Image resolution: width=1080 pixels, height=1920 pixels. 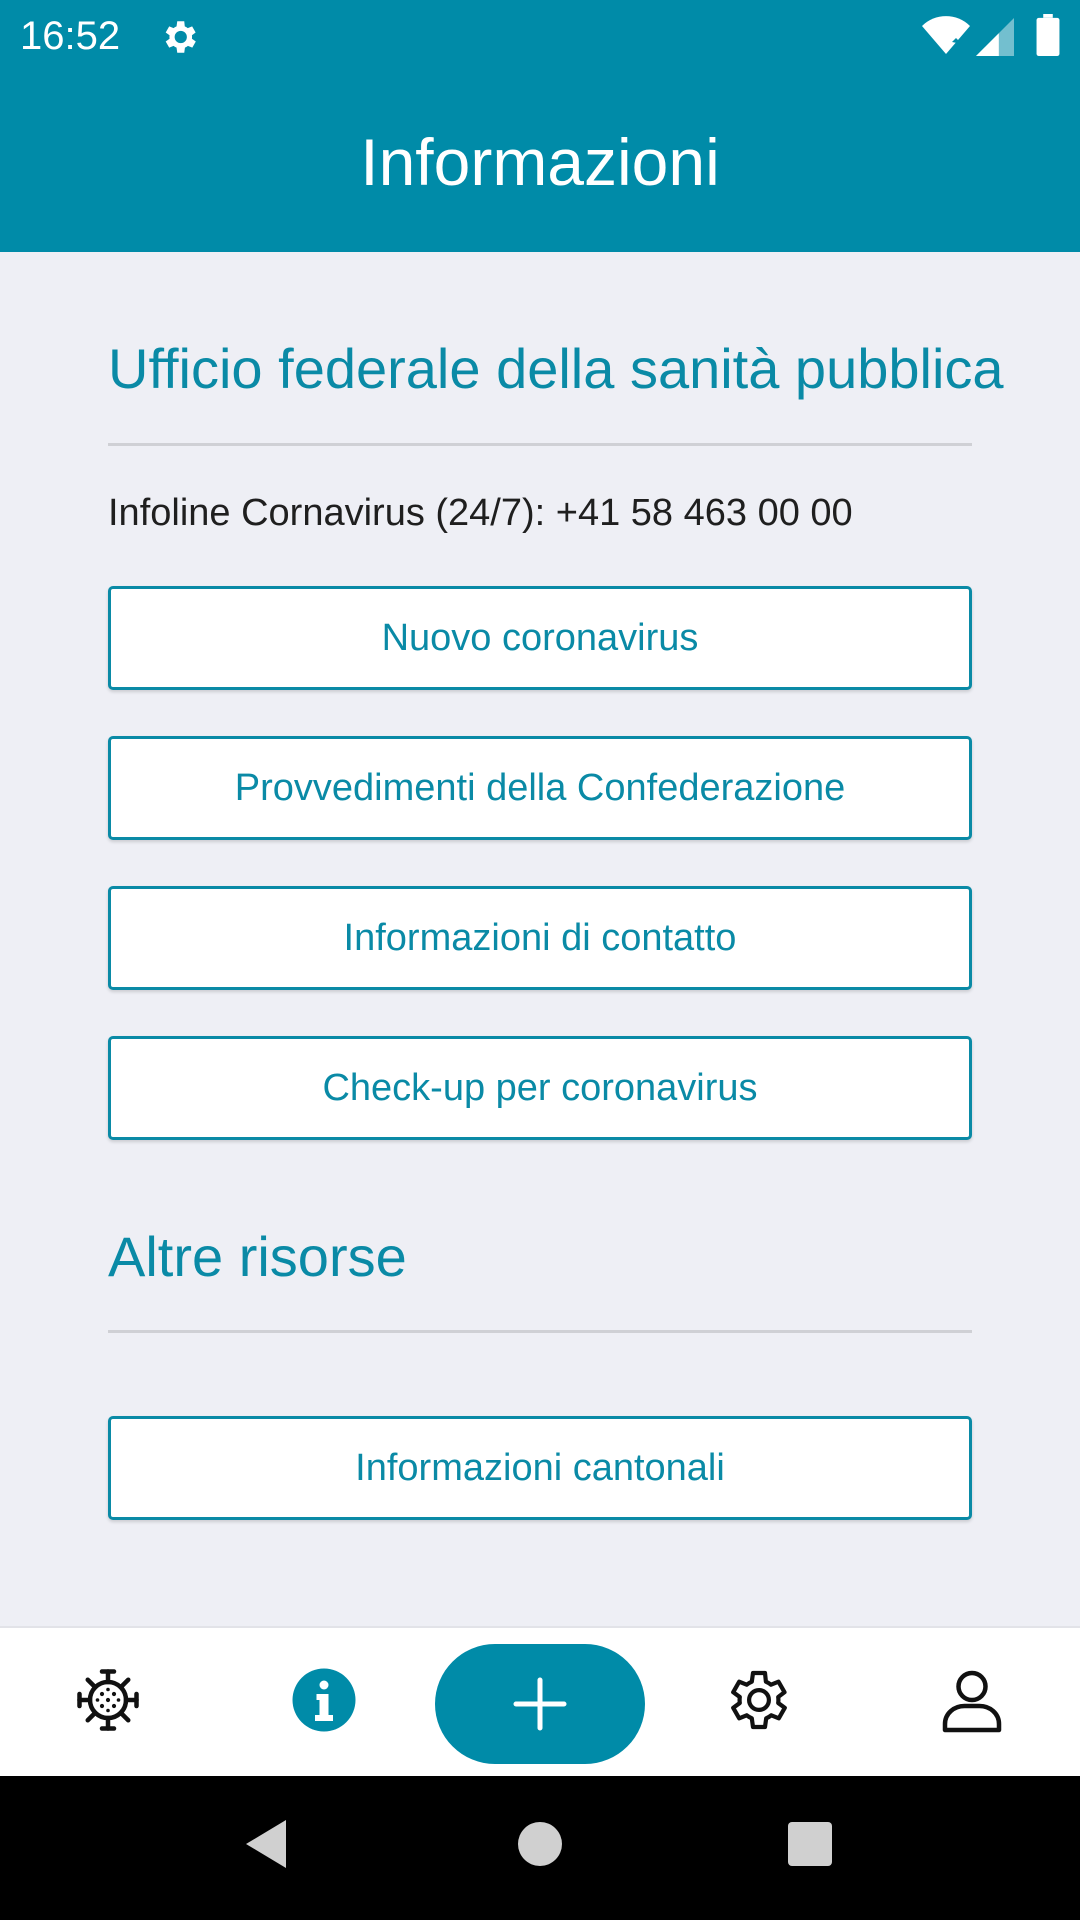 What do you see at coordinates (540, 788) in the screenshot?
I see `button-provvedimenti: Provvedimenti della Confederazione` at bounding box center [540, 788].